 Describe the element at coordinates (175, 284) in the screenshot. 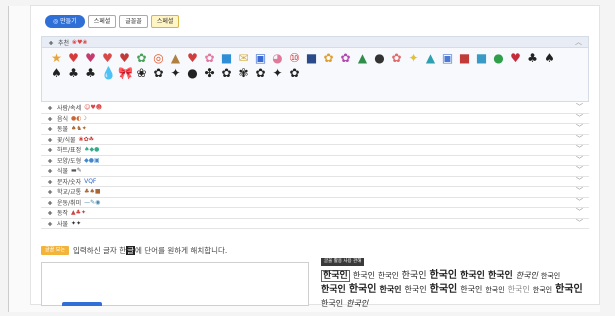

I see `text-input-area` at that location.